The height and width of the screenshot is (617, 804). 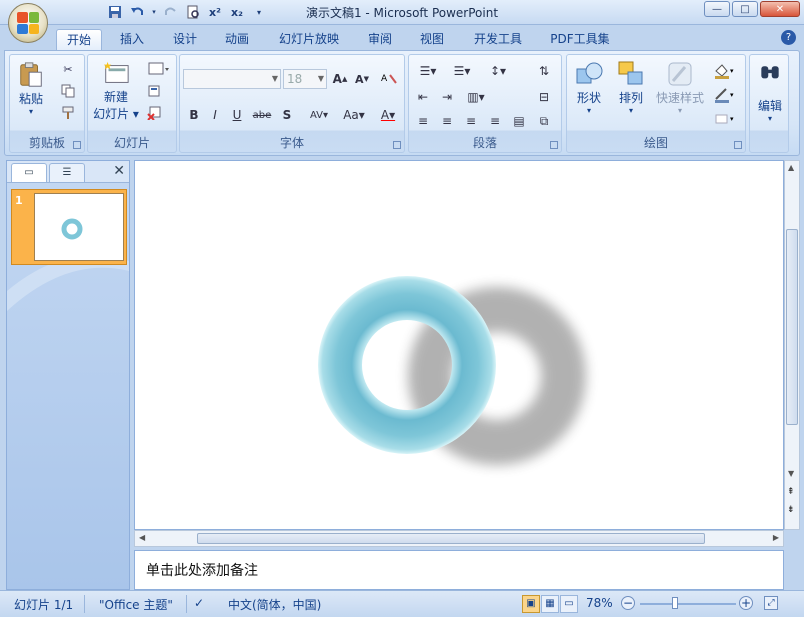 What do you see at coordinates (725, 119) in the screenshot?
I see `shape-effects-icon: ▾` at bounding box center [725, 119].